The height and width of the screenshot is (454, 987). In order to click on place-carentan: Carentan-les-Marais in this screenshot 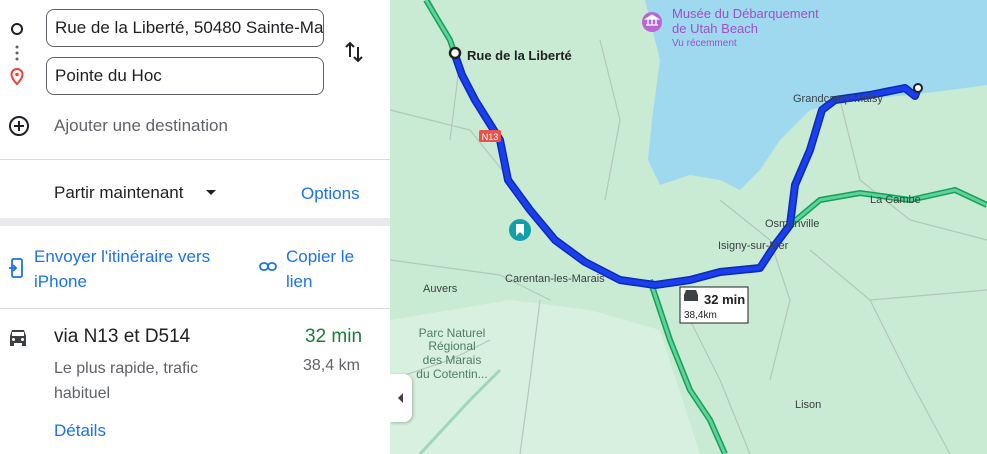, I will do `click(555, 279)`.